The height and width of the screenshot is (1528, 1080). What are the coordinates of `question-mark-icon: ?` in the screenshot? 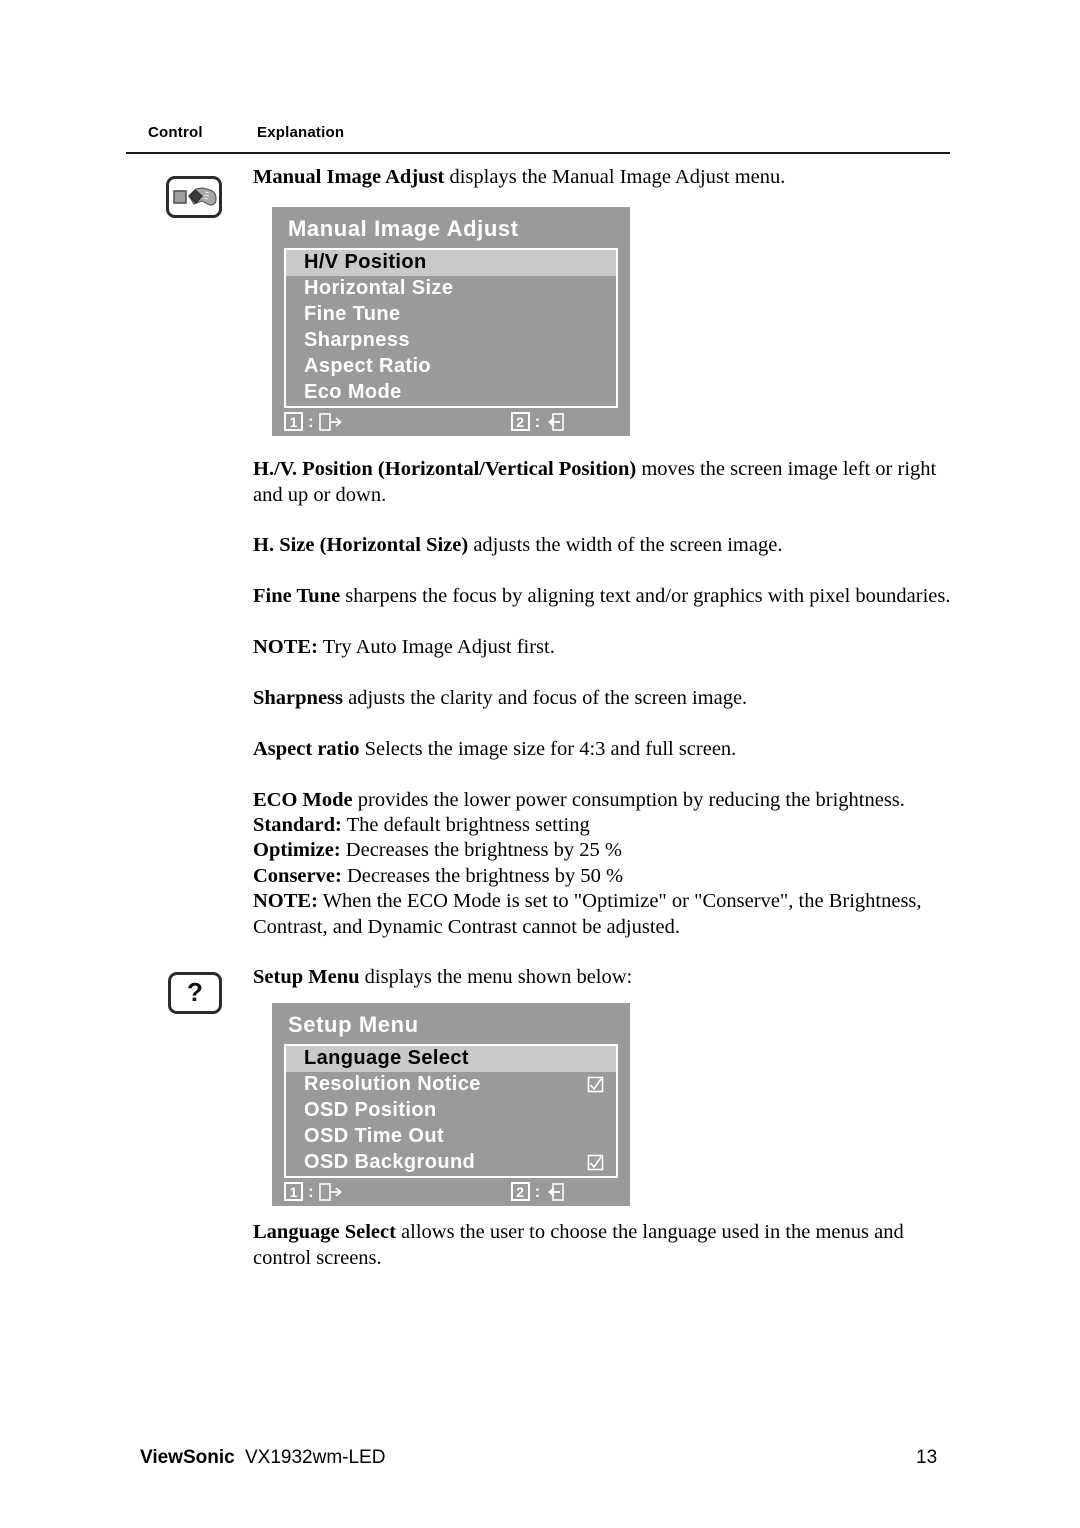 It's located at (195, 993).